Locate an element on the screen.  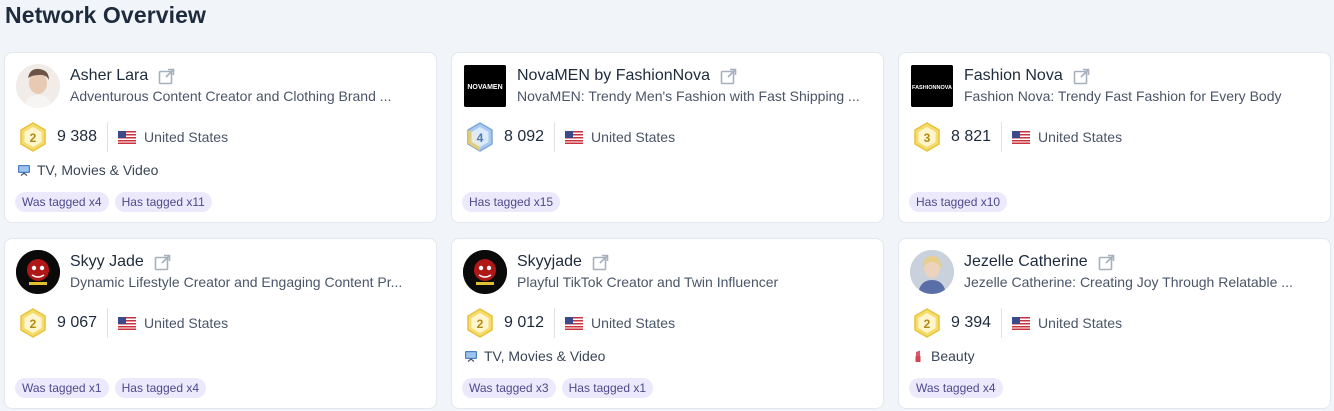
rank-badge-icon: 3 is located at coordinates (927, 137).